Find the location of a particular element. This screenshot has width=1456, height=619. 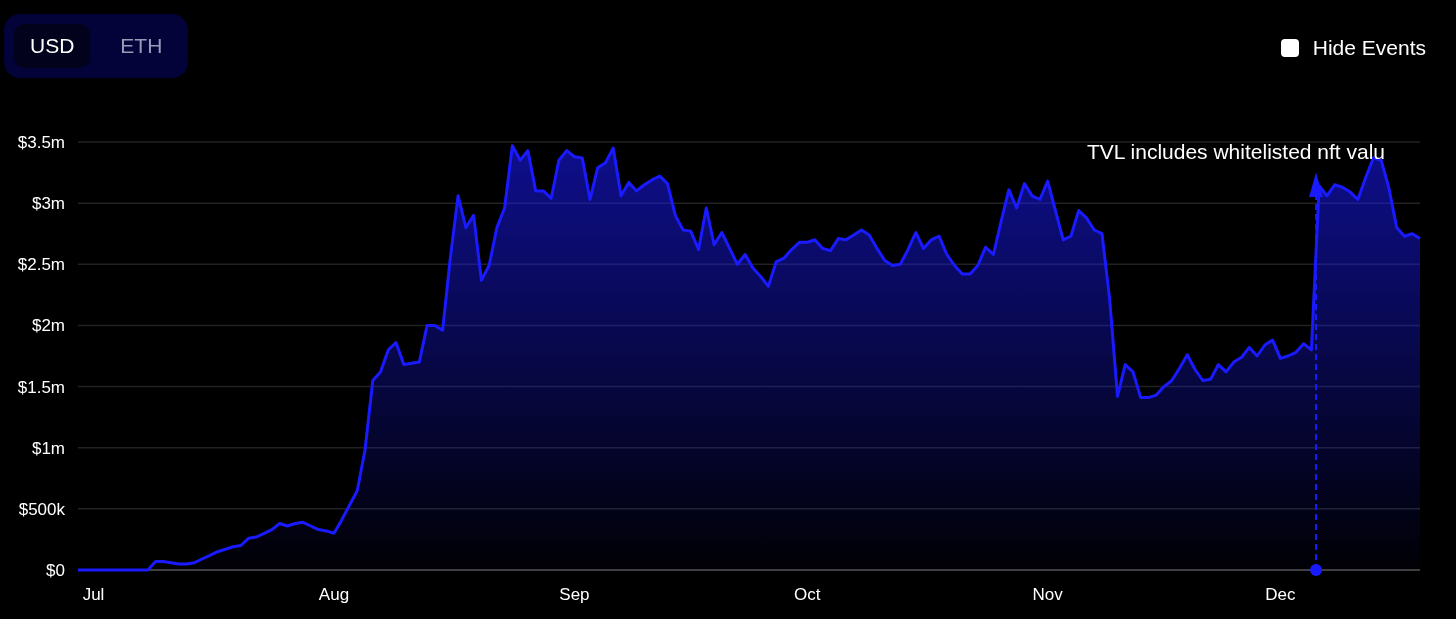

checkbox is located at coordinates (1289, 48).